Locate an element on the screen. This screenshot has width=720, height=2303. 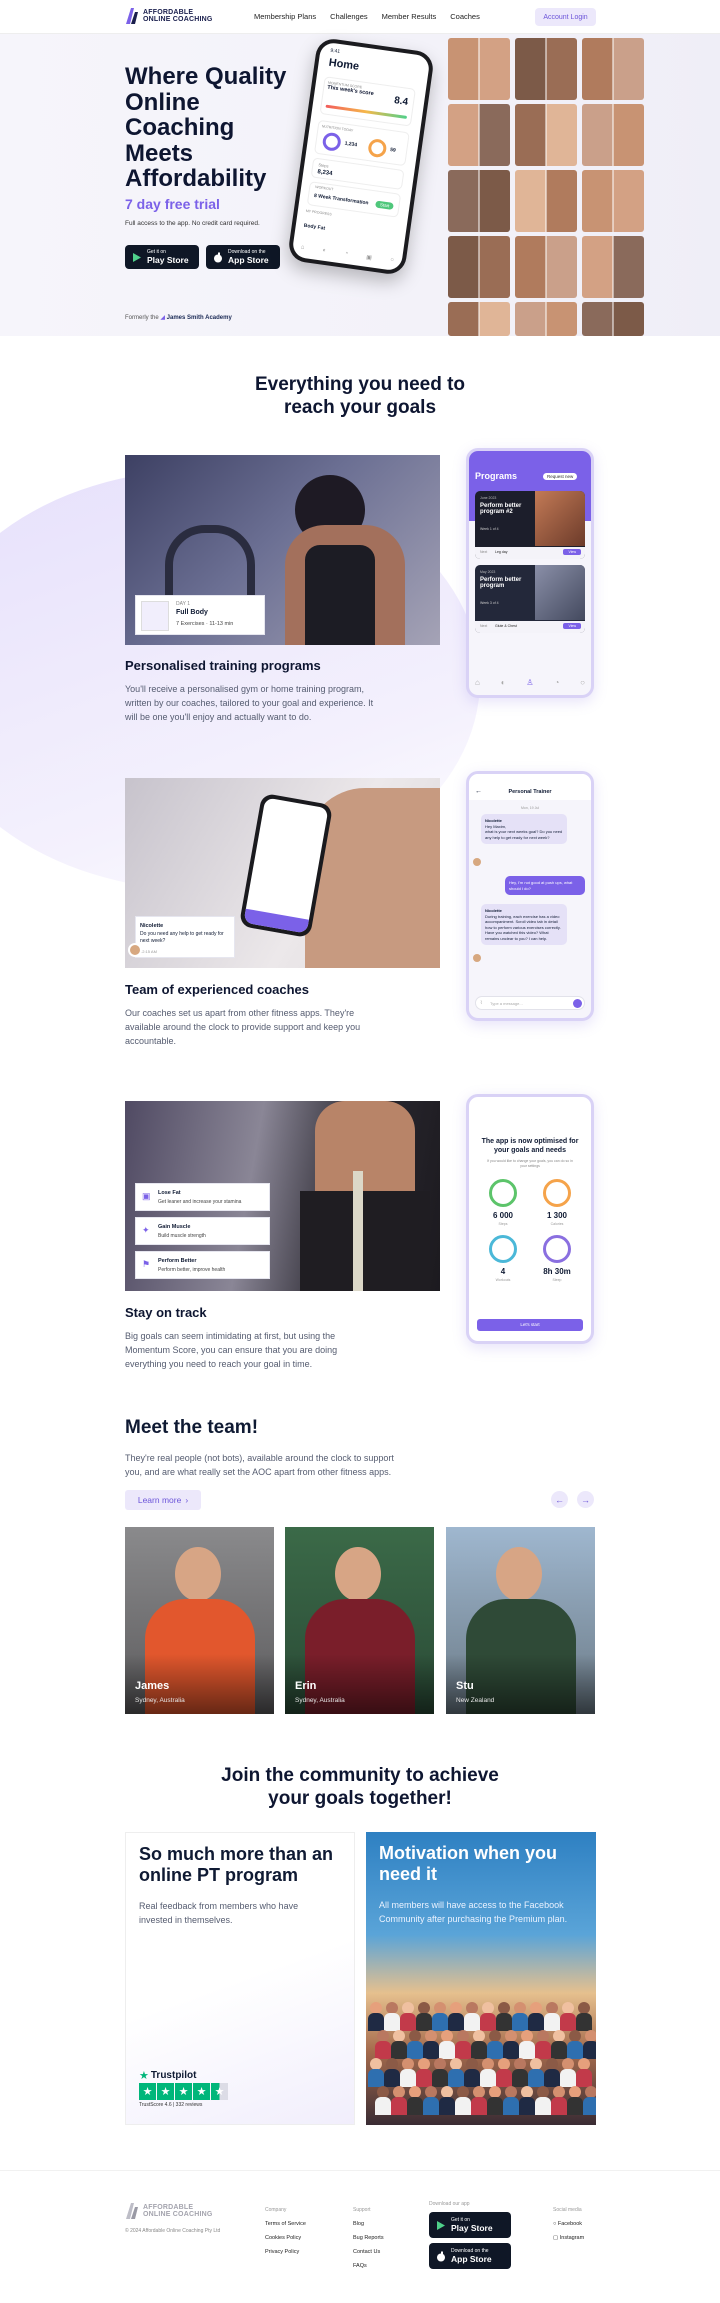
tab-workout-icon: ◐ is located at coordinates (503, 682).